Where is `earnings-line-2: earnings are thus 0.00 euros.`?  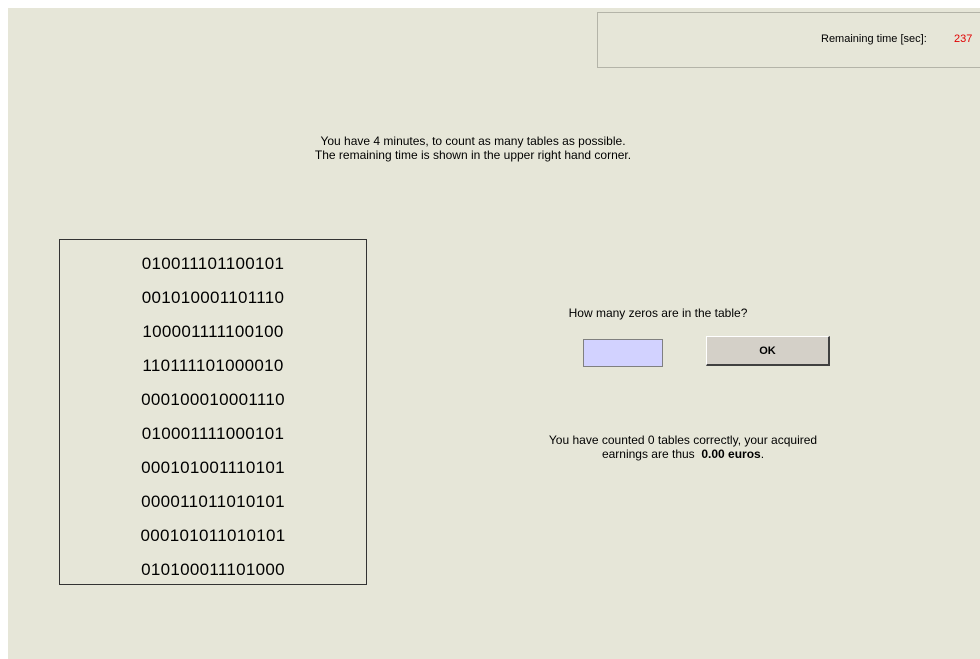 earnings-line-2: earnings are thus 0.00 euros. is located at coordinates (683, 454).